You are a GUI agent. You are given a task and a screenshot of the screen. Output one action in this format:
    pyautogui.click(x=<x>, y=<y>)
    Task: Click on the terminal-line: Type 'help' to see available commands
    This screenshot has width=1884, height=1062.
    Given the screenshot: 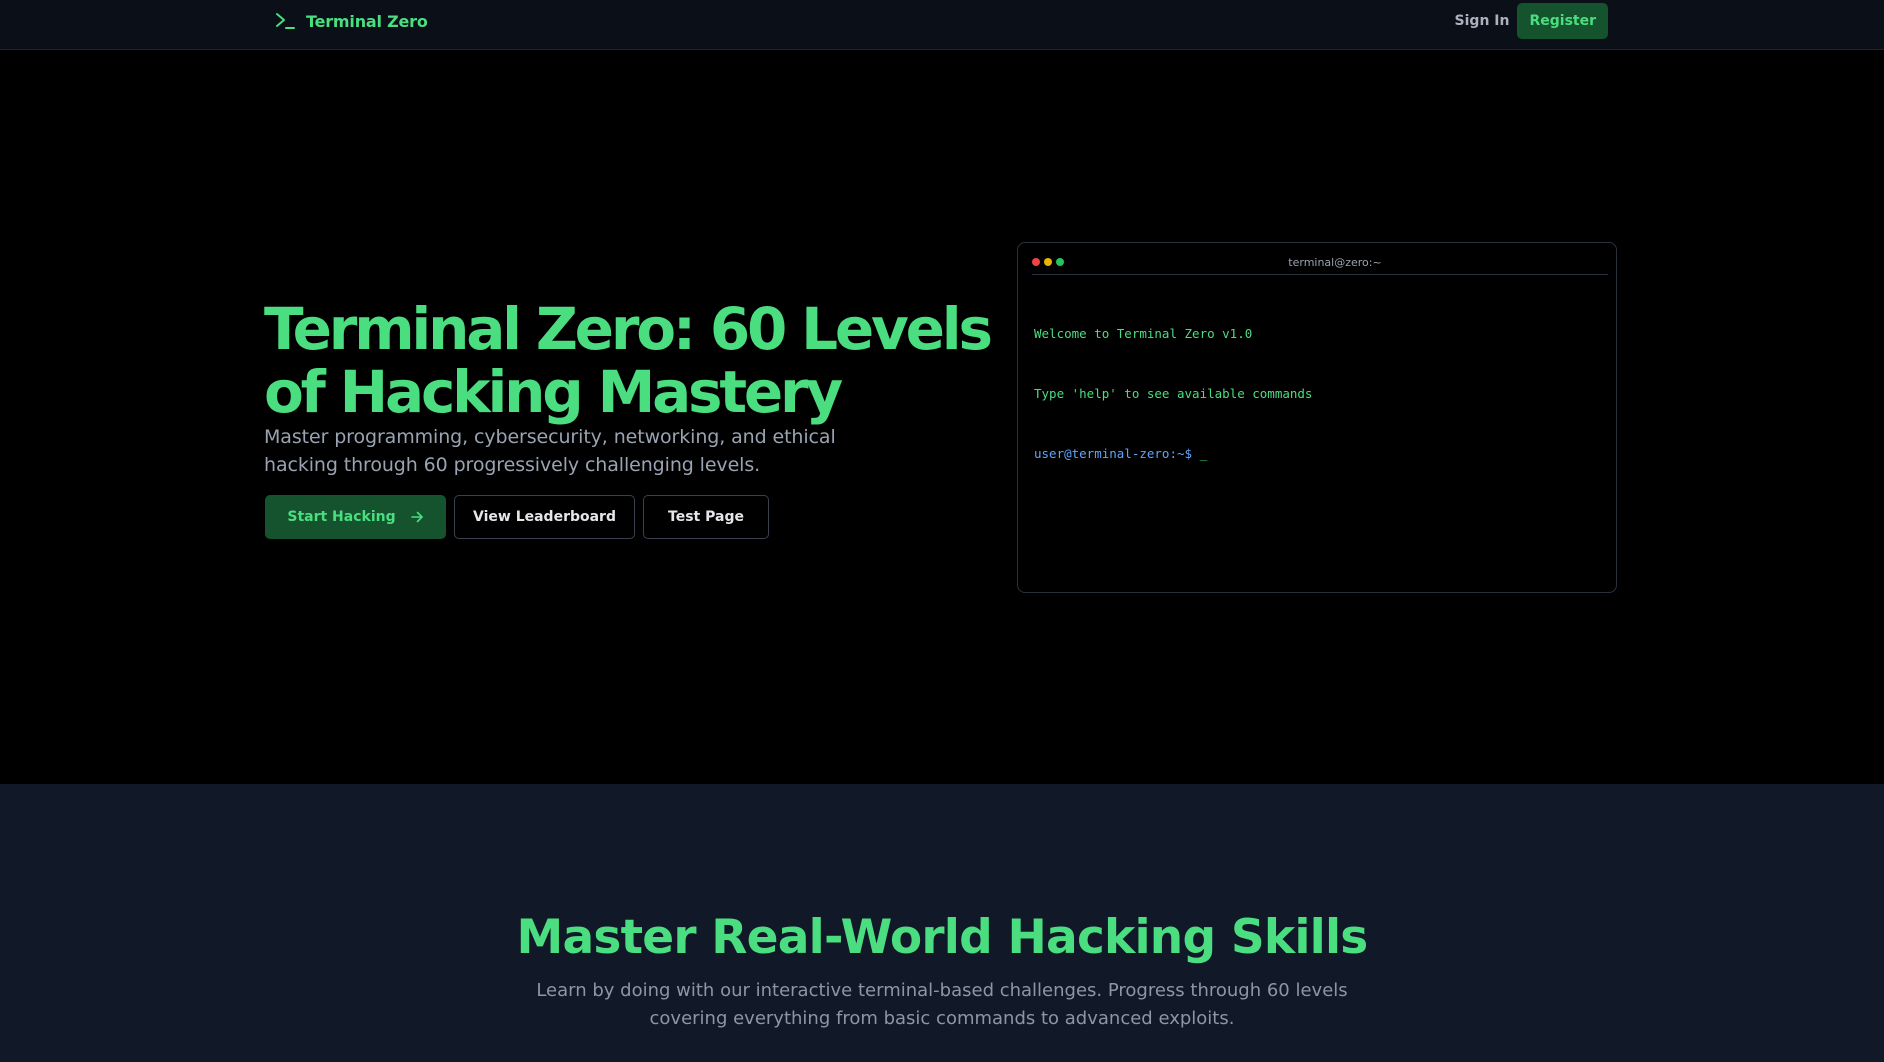 What is the action you would take?
    pyautogui.click(x=1173, y=393)
    